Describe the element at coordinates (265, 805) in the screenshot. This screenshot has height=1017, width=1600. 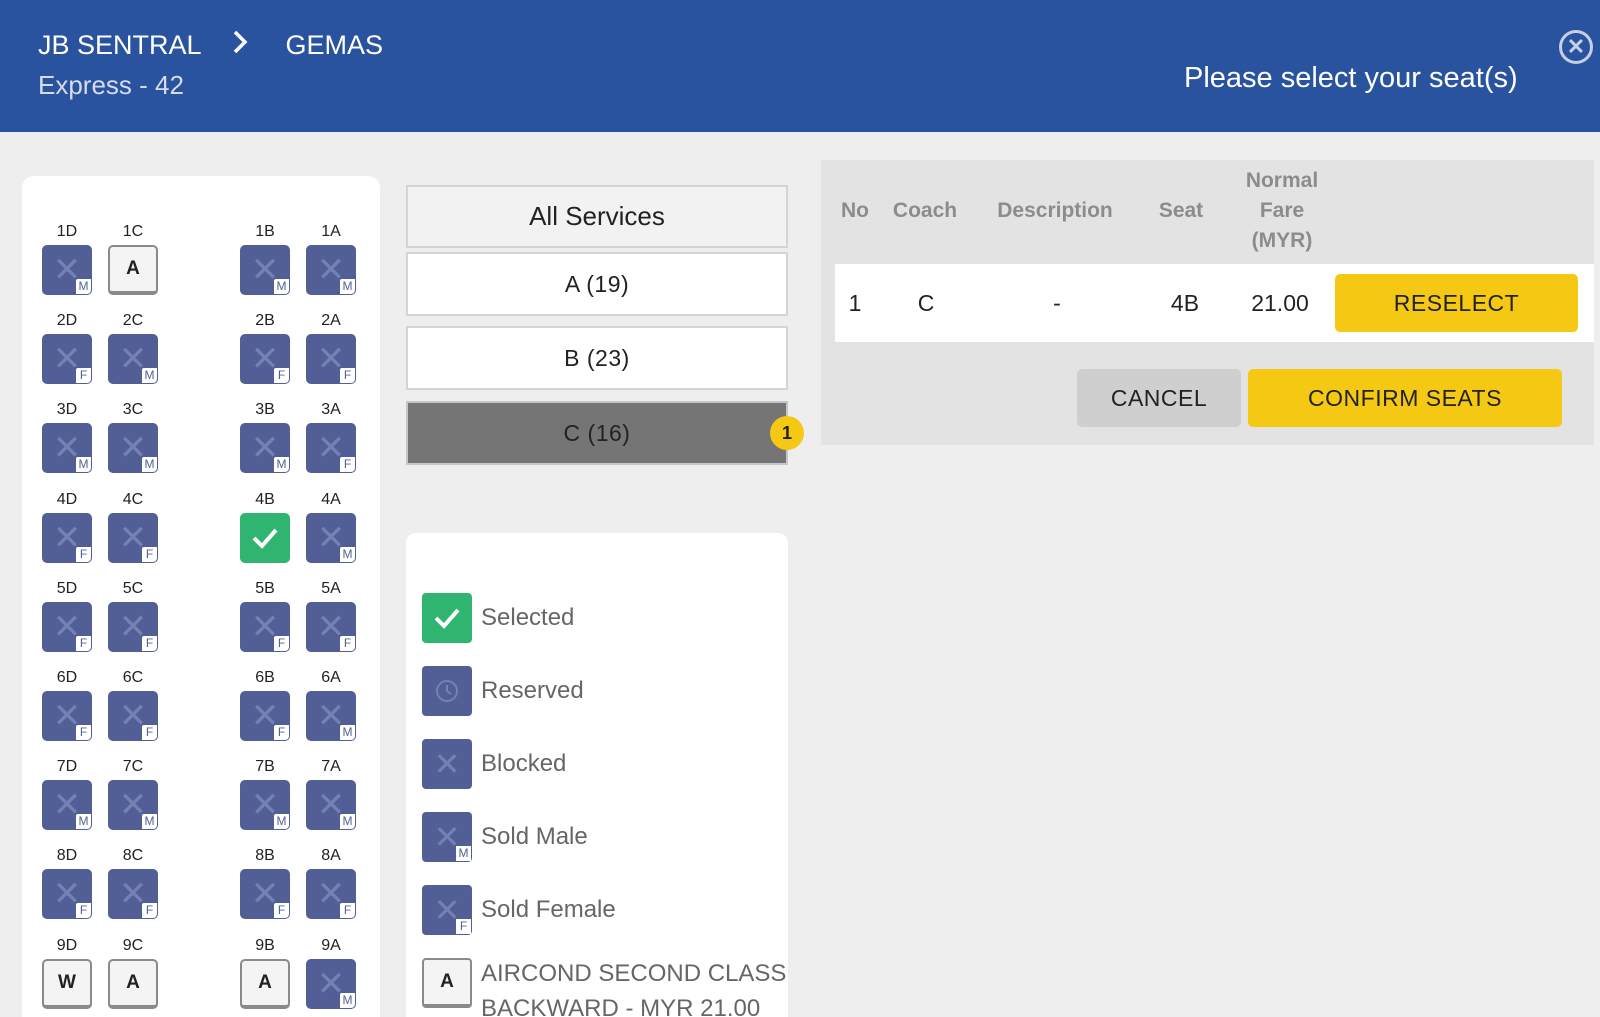
I see `seat-7b: ✕ M` at that location.